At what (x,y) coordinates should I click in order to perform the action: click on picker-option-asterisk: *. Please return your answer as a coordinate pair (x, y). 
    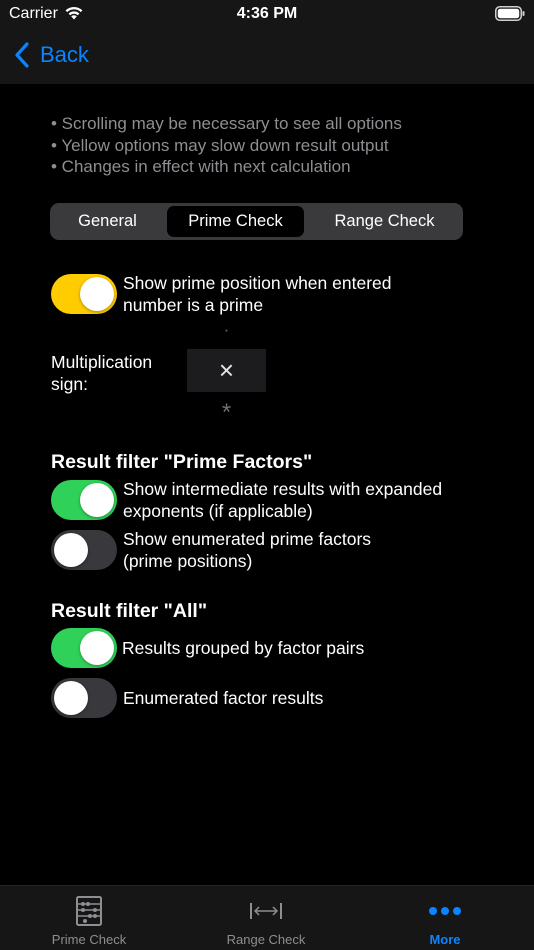
    Looking at the image, I should click on (226, 413).